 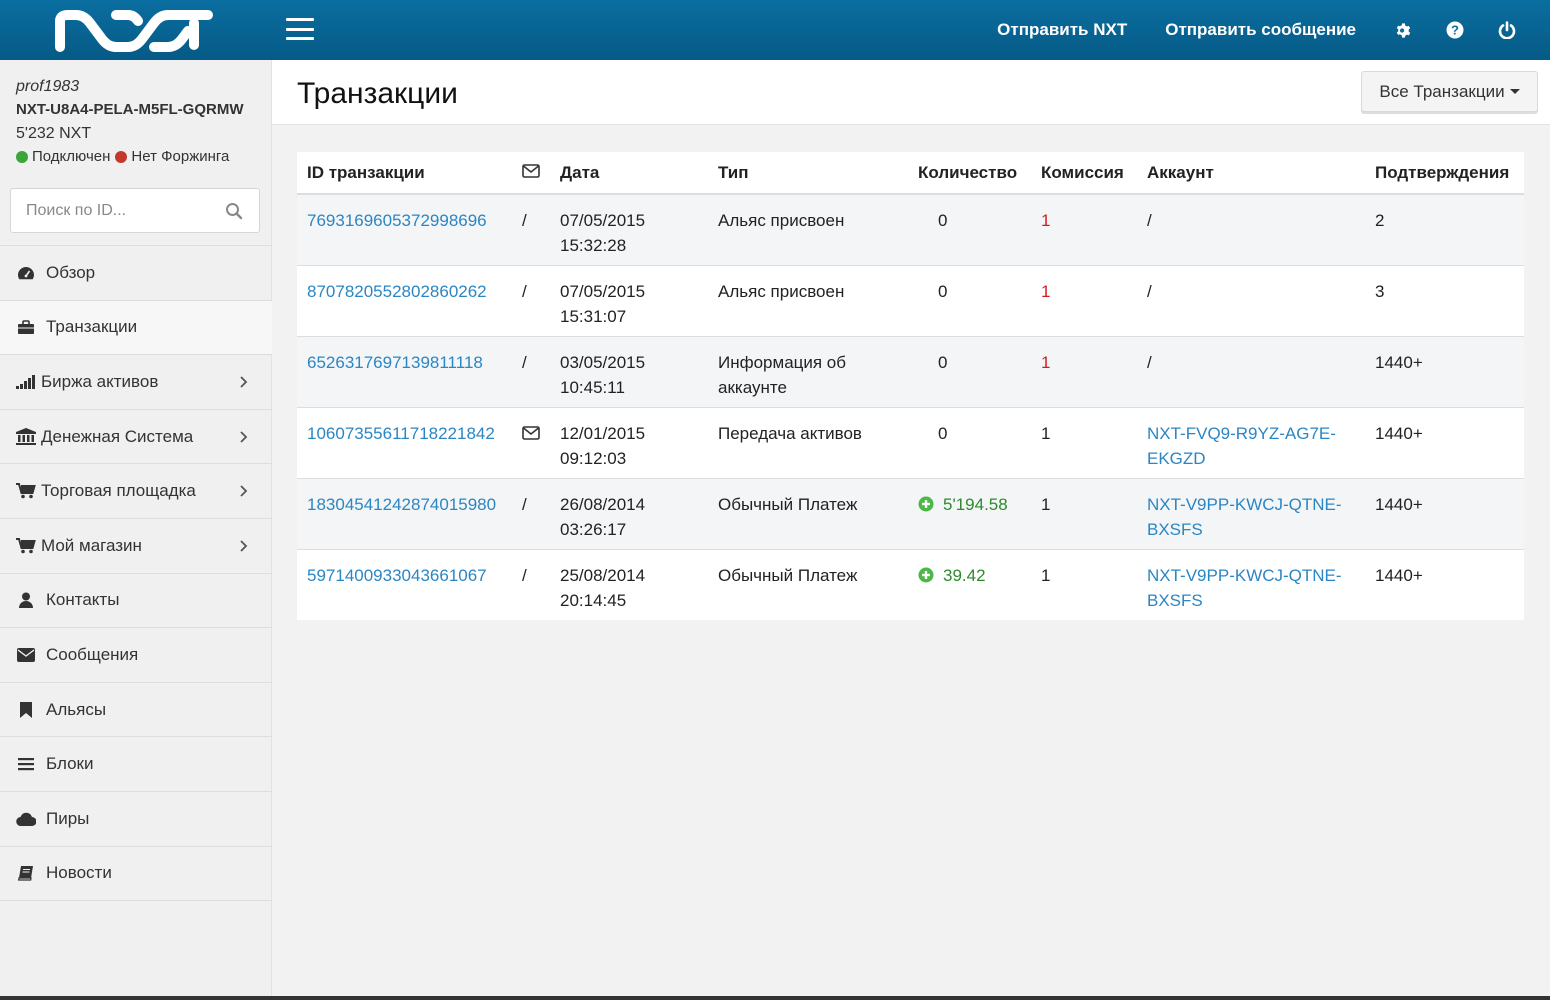 I want to click on header-amount: Количество, so click(x=969, y=173).